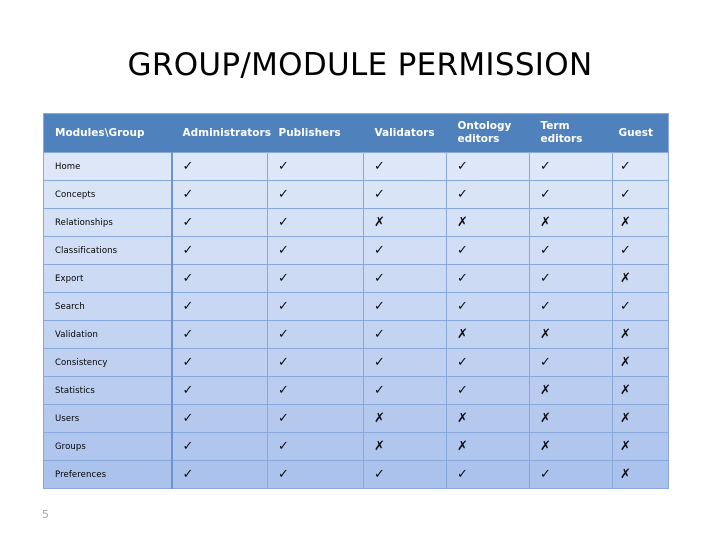 This screenshot has width=720, height=540. Describe the element at coordinates (405, 133) in the screenshot. I see `column-header-validators: Validators` at that location.